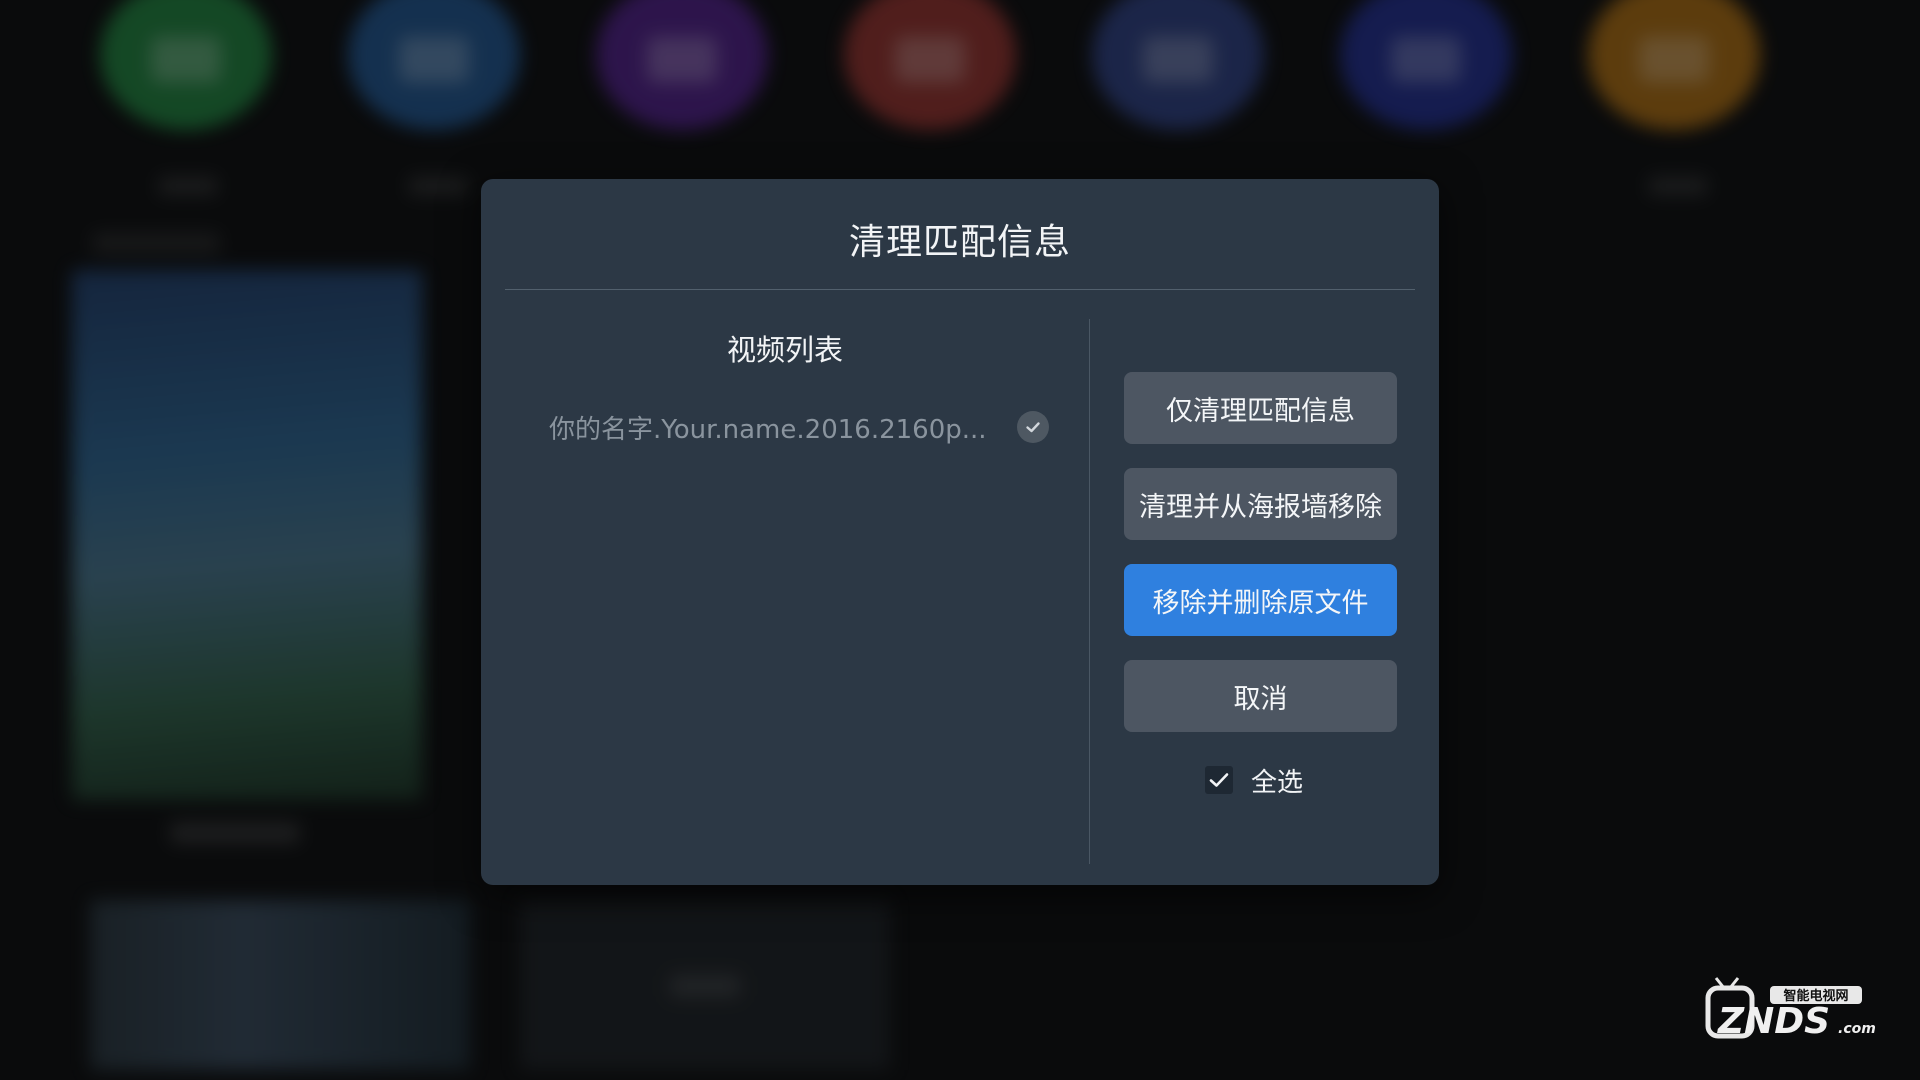  Describe the element at coordinates (235, 833) in the screenshot. I see `bg-poster-title` at that location.